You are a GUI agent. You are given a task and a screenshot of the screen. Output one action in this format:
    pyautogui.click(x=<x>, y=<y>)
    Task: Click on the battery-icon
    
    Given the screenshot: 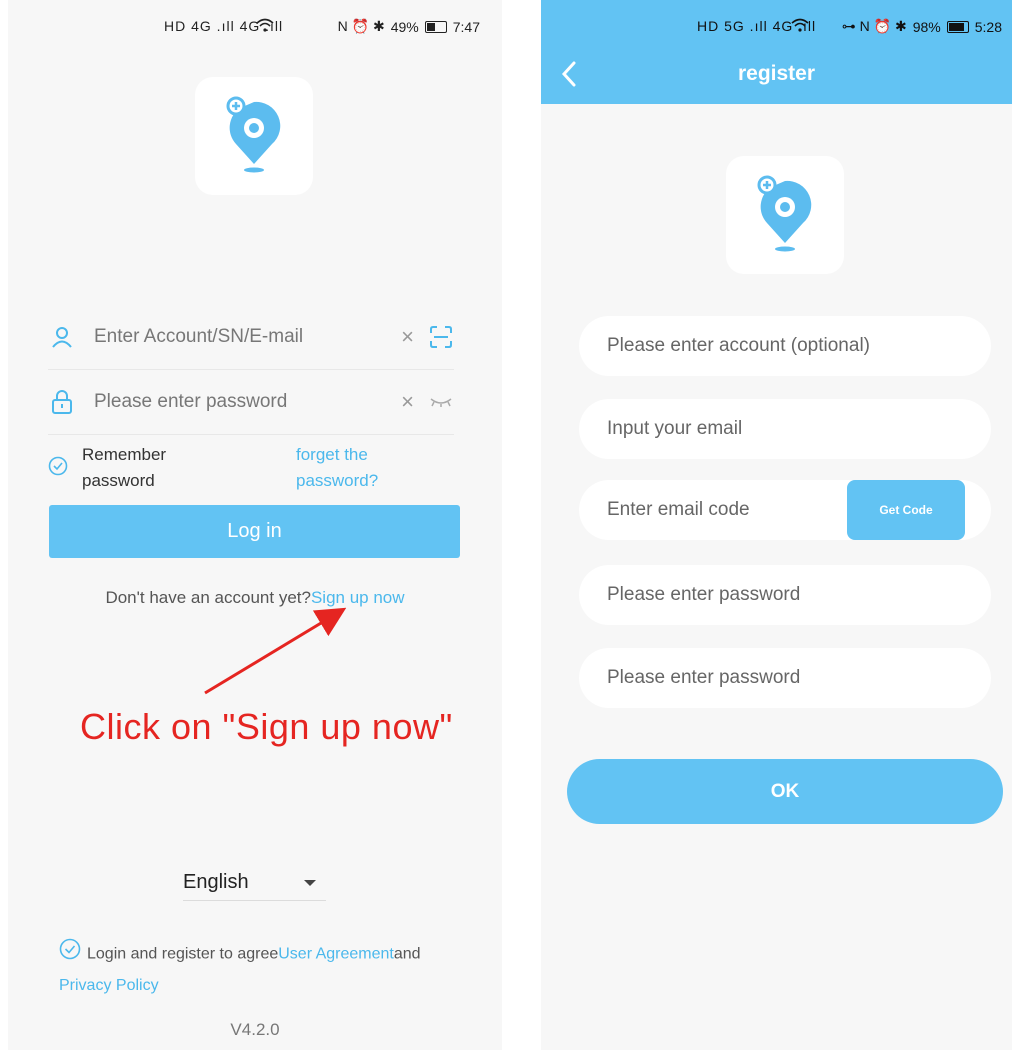 What is the action you would take?
    pyautogui.click(x=957, y=26)
    